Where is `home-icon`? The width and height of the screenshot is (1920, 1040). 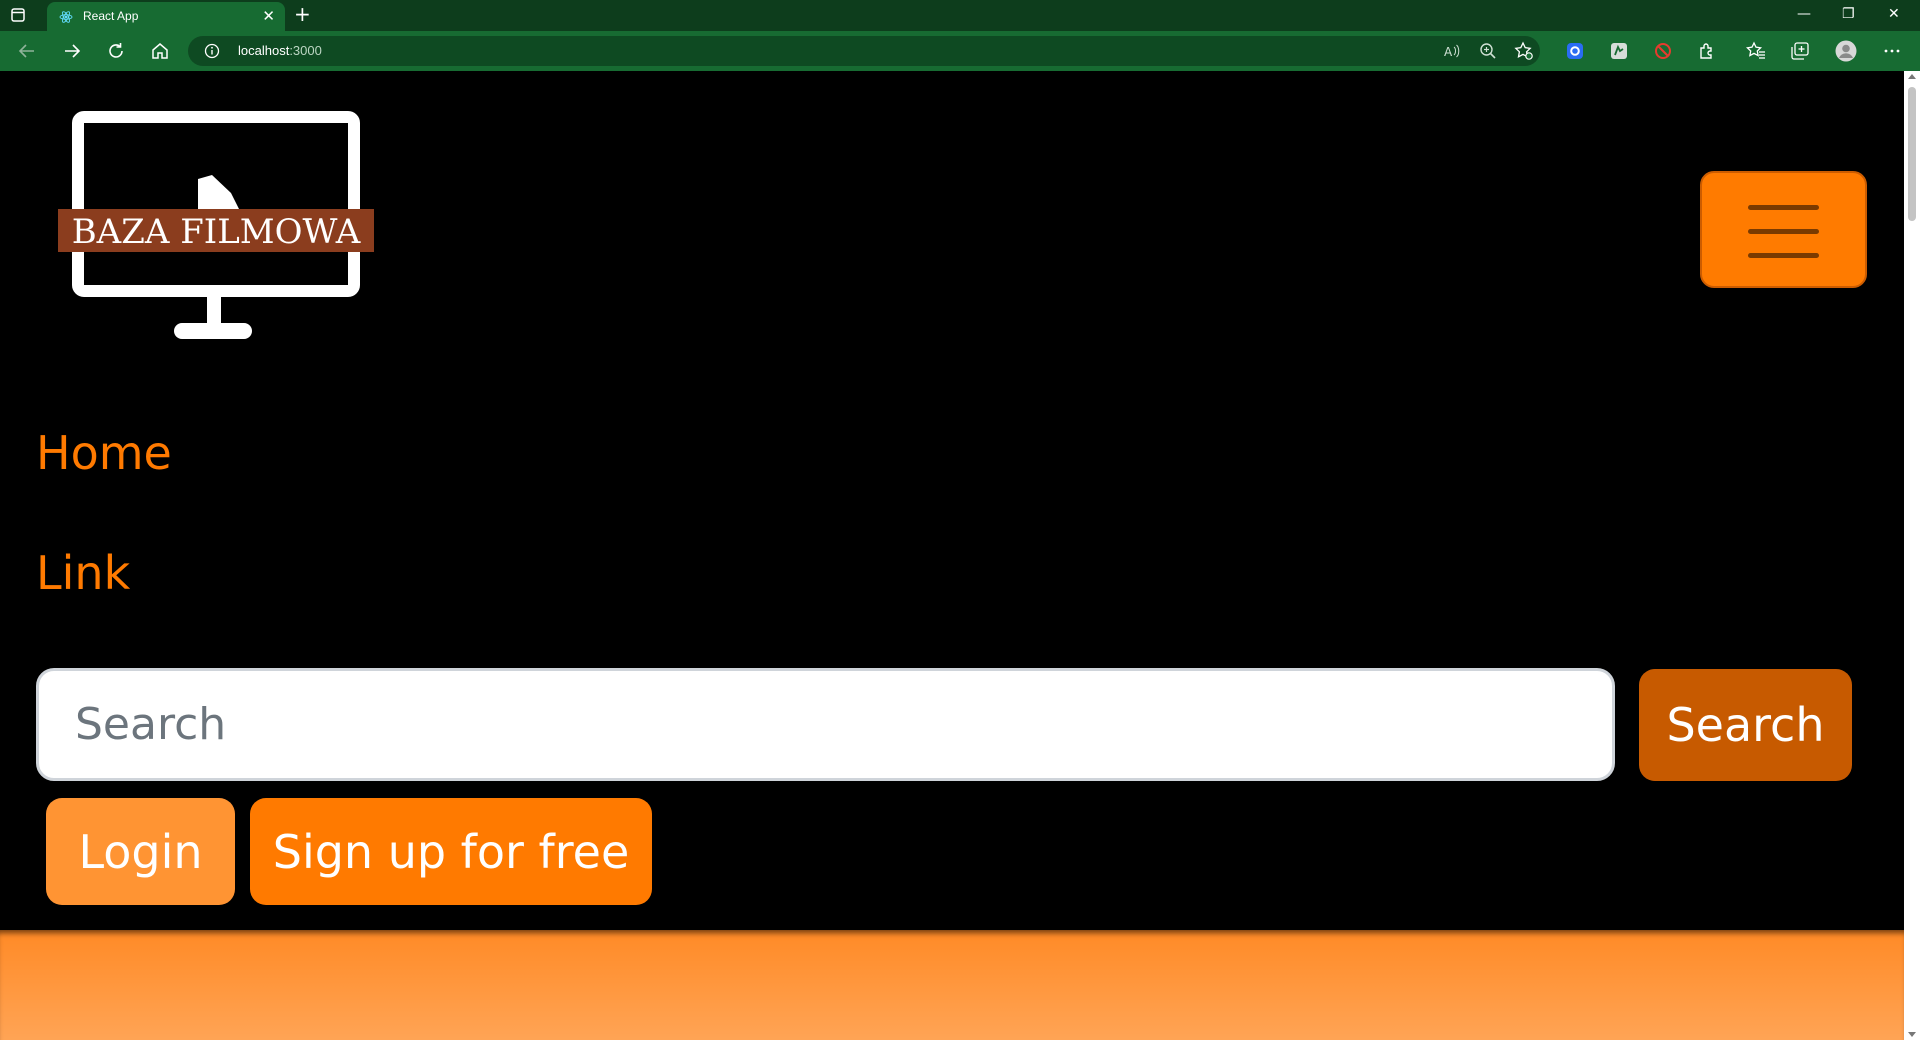
home-icon is located at coordinates (160, 51).